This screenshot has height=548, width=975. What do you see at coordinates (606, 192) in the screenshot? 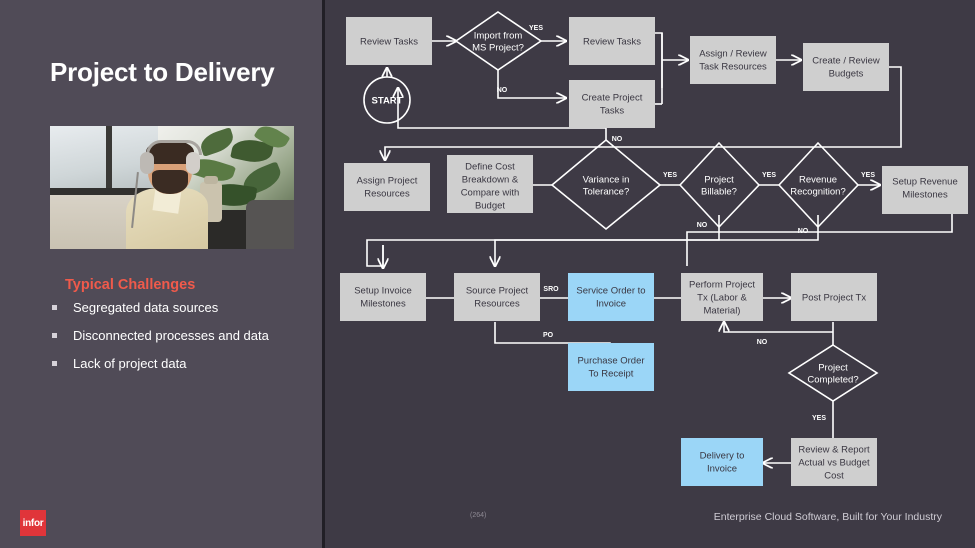
I see `decision-label-line2: Tolerance?` at bounding box center [606, 192].